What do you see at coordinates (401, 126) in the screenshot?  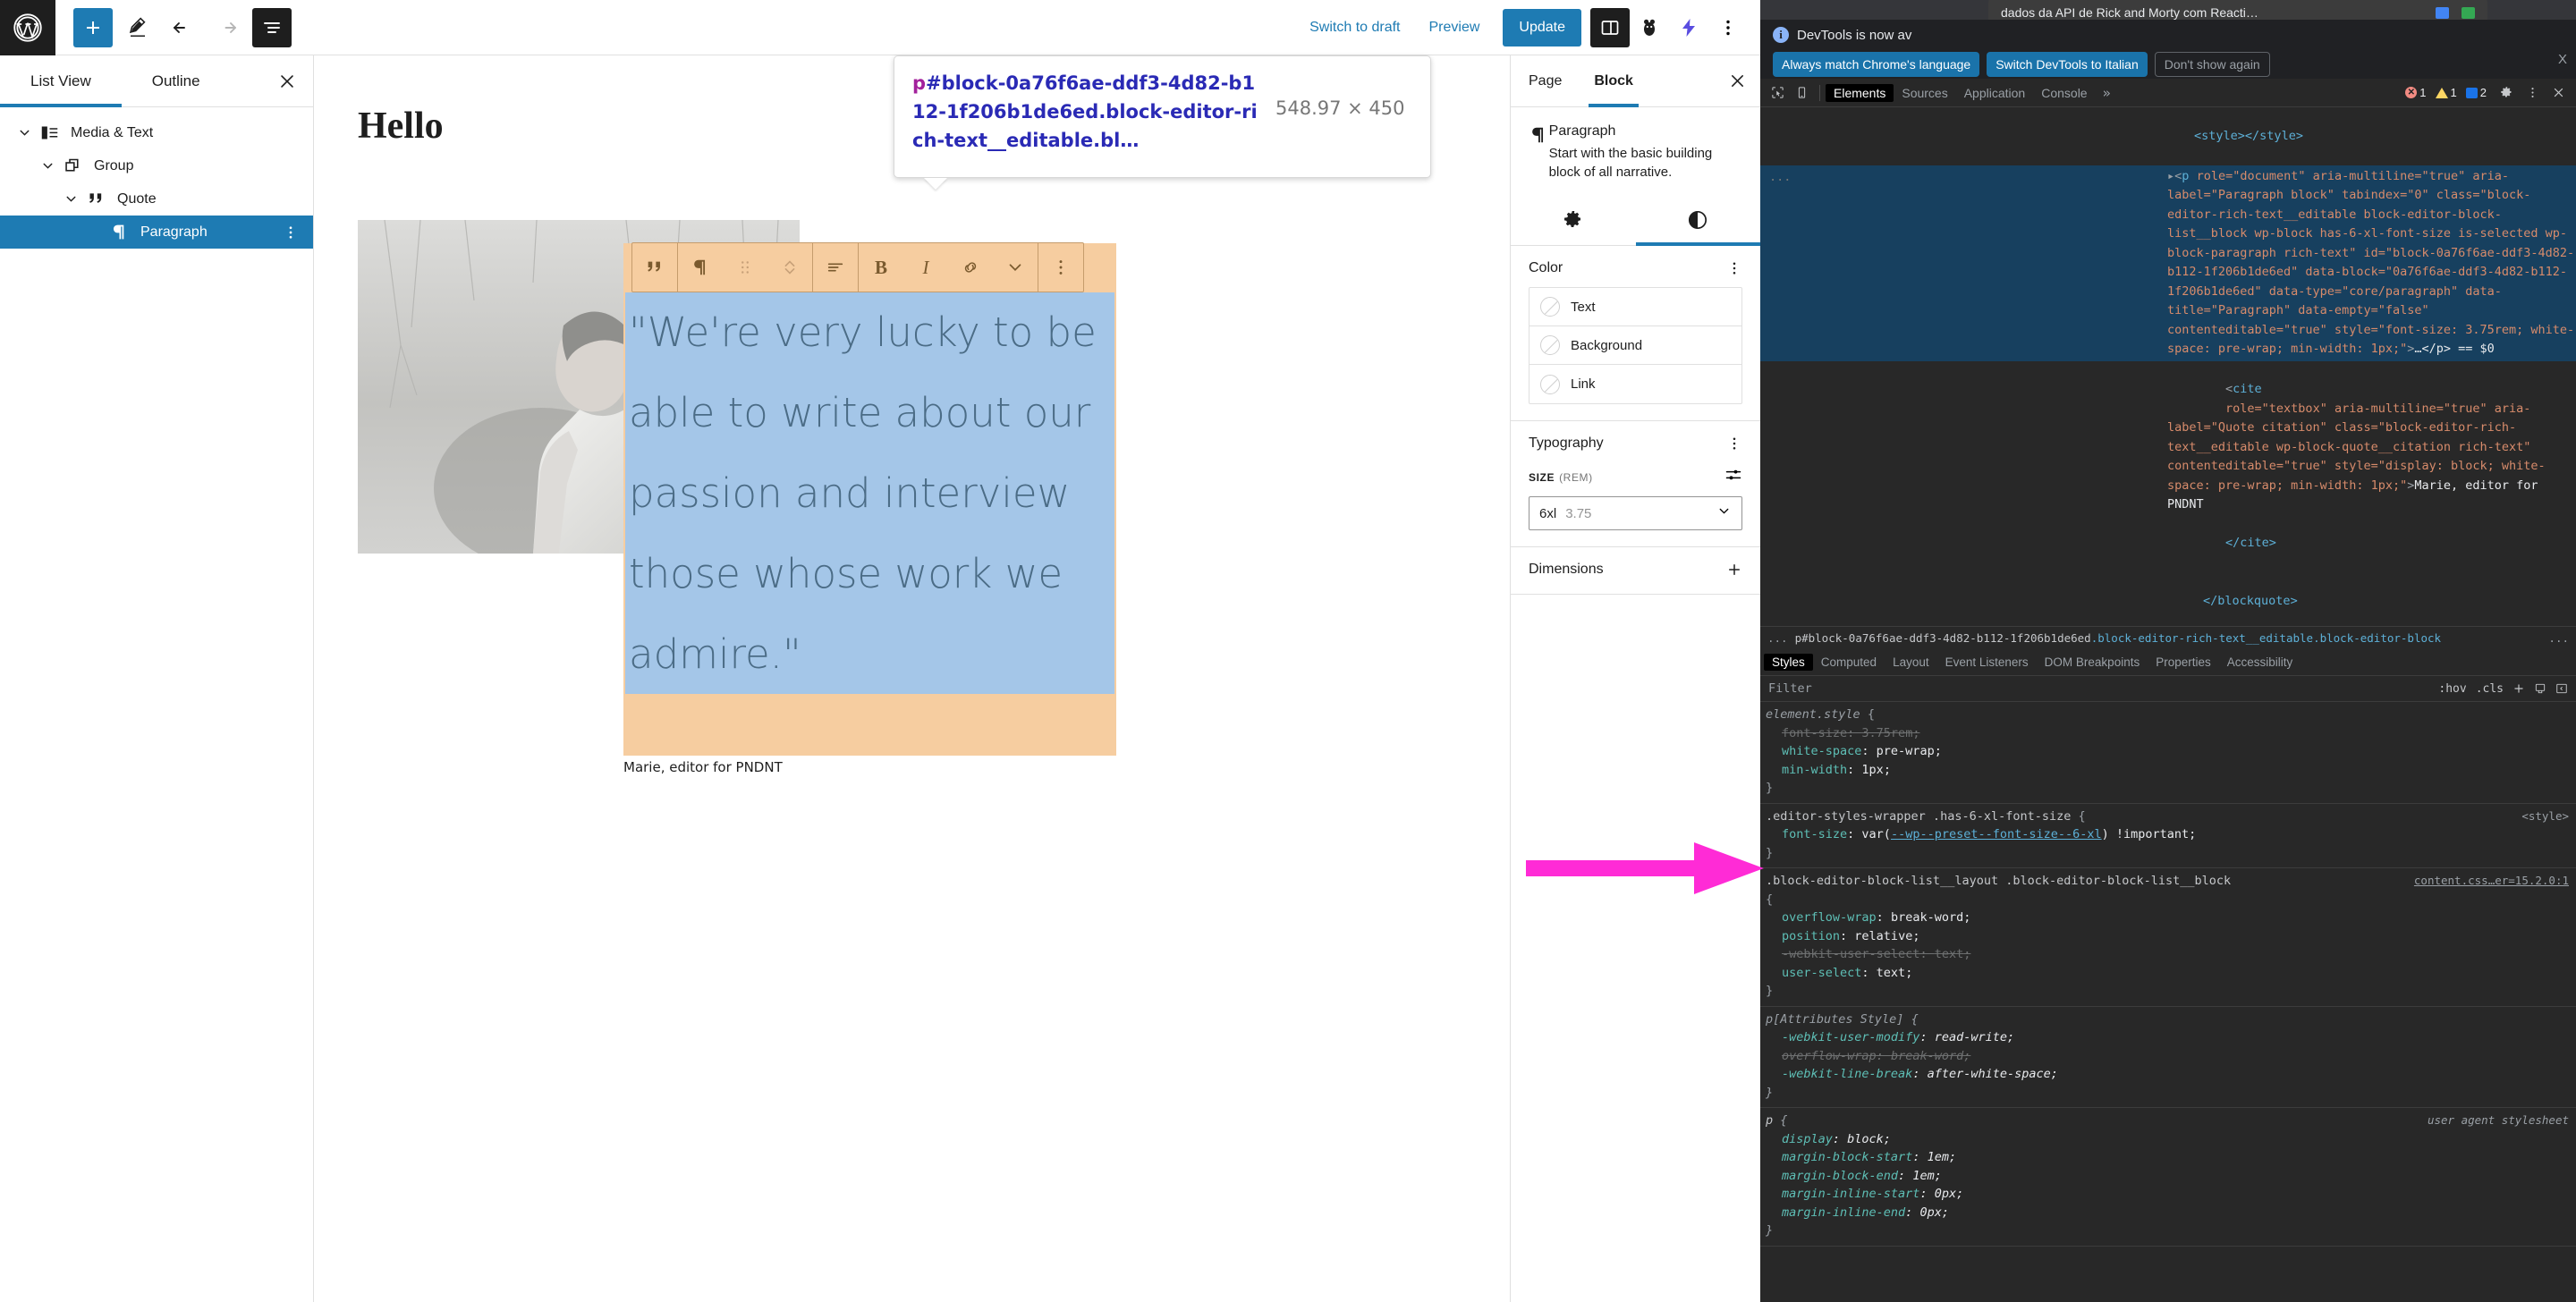 I see `page-title: Hello` at bounding box center [401, 126].